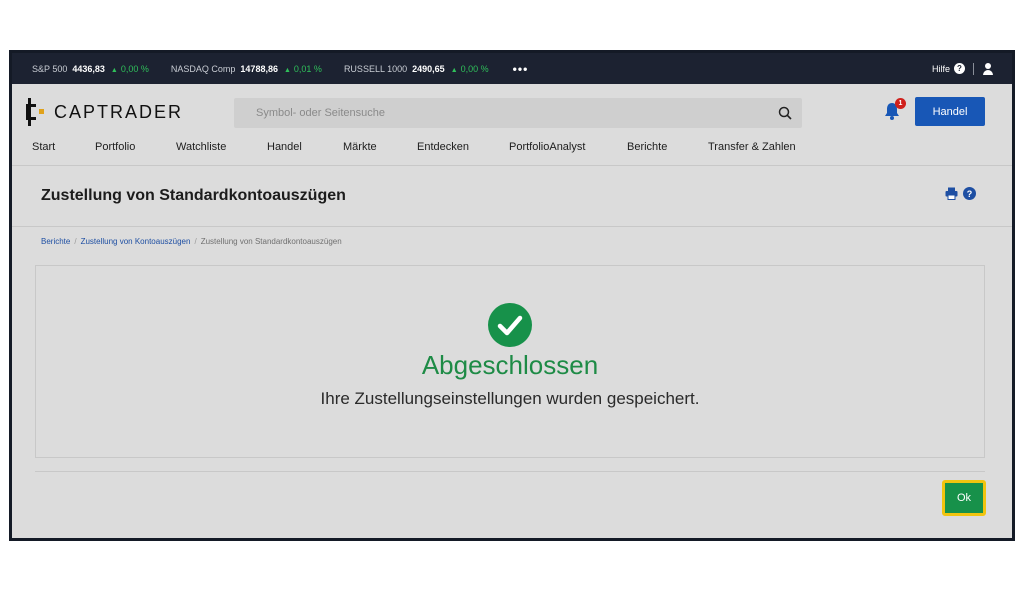 This screenshot has width=1024, height=592. What do you see at coordinates (667, 147) in the screenshot?
I see `nav-item-berichte: Berichte` at bounding box center [667, 147].